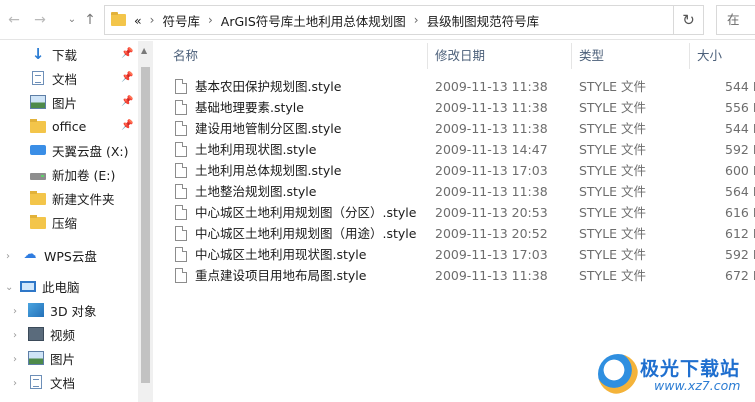 This screenshot has height=402, width=755. What do you see at coordinates (740, 170) in the screenshot?
I see `file-size: 600 K` at bounding box center [740, 170].